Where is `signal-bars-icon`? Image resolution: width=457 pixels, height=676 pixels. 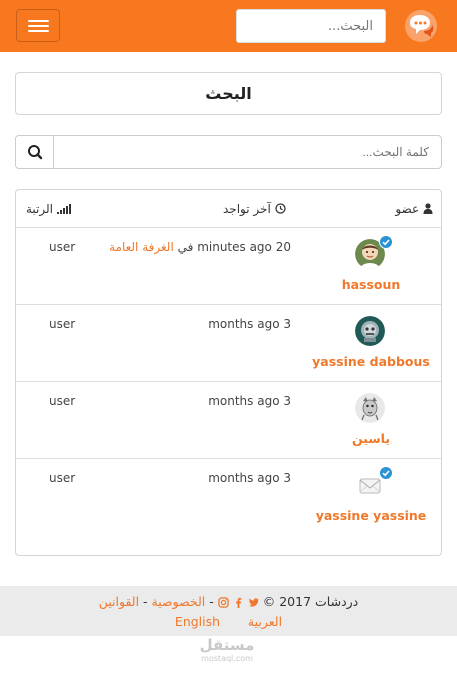 signal-bars-icon is located at coordinates (63, 209).